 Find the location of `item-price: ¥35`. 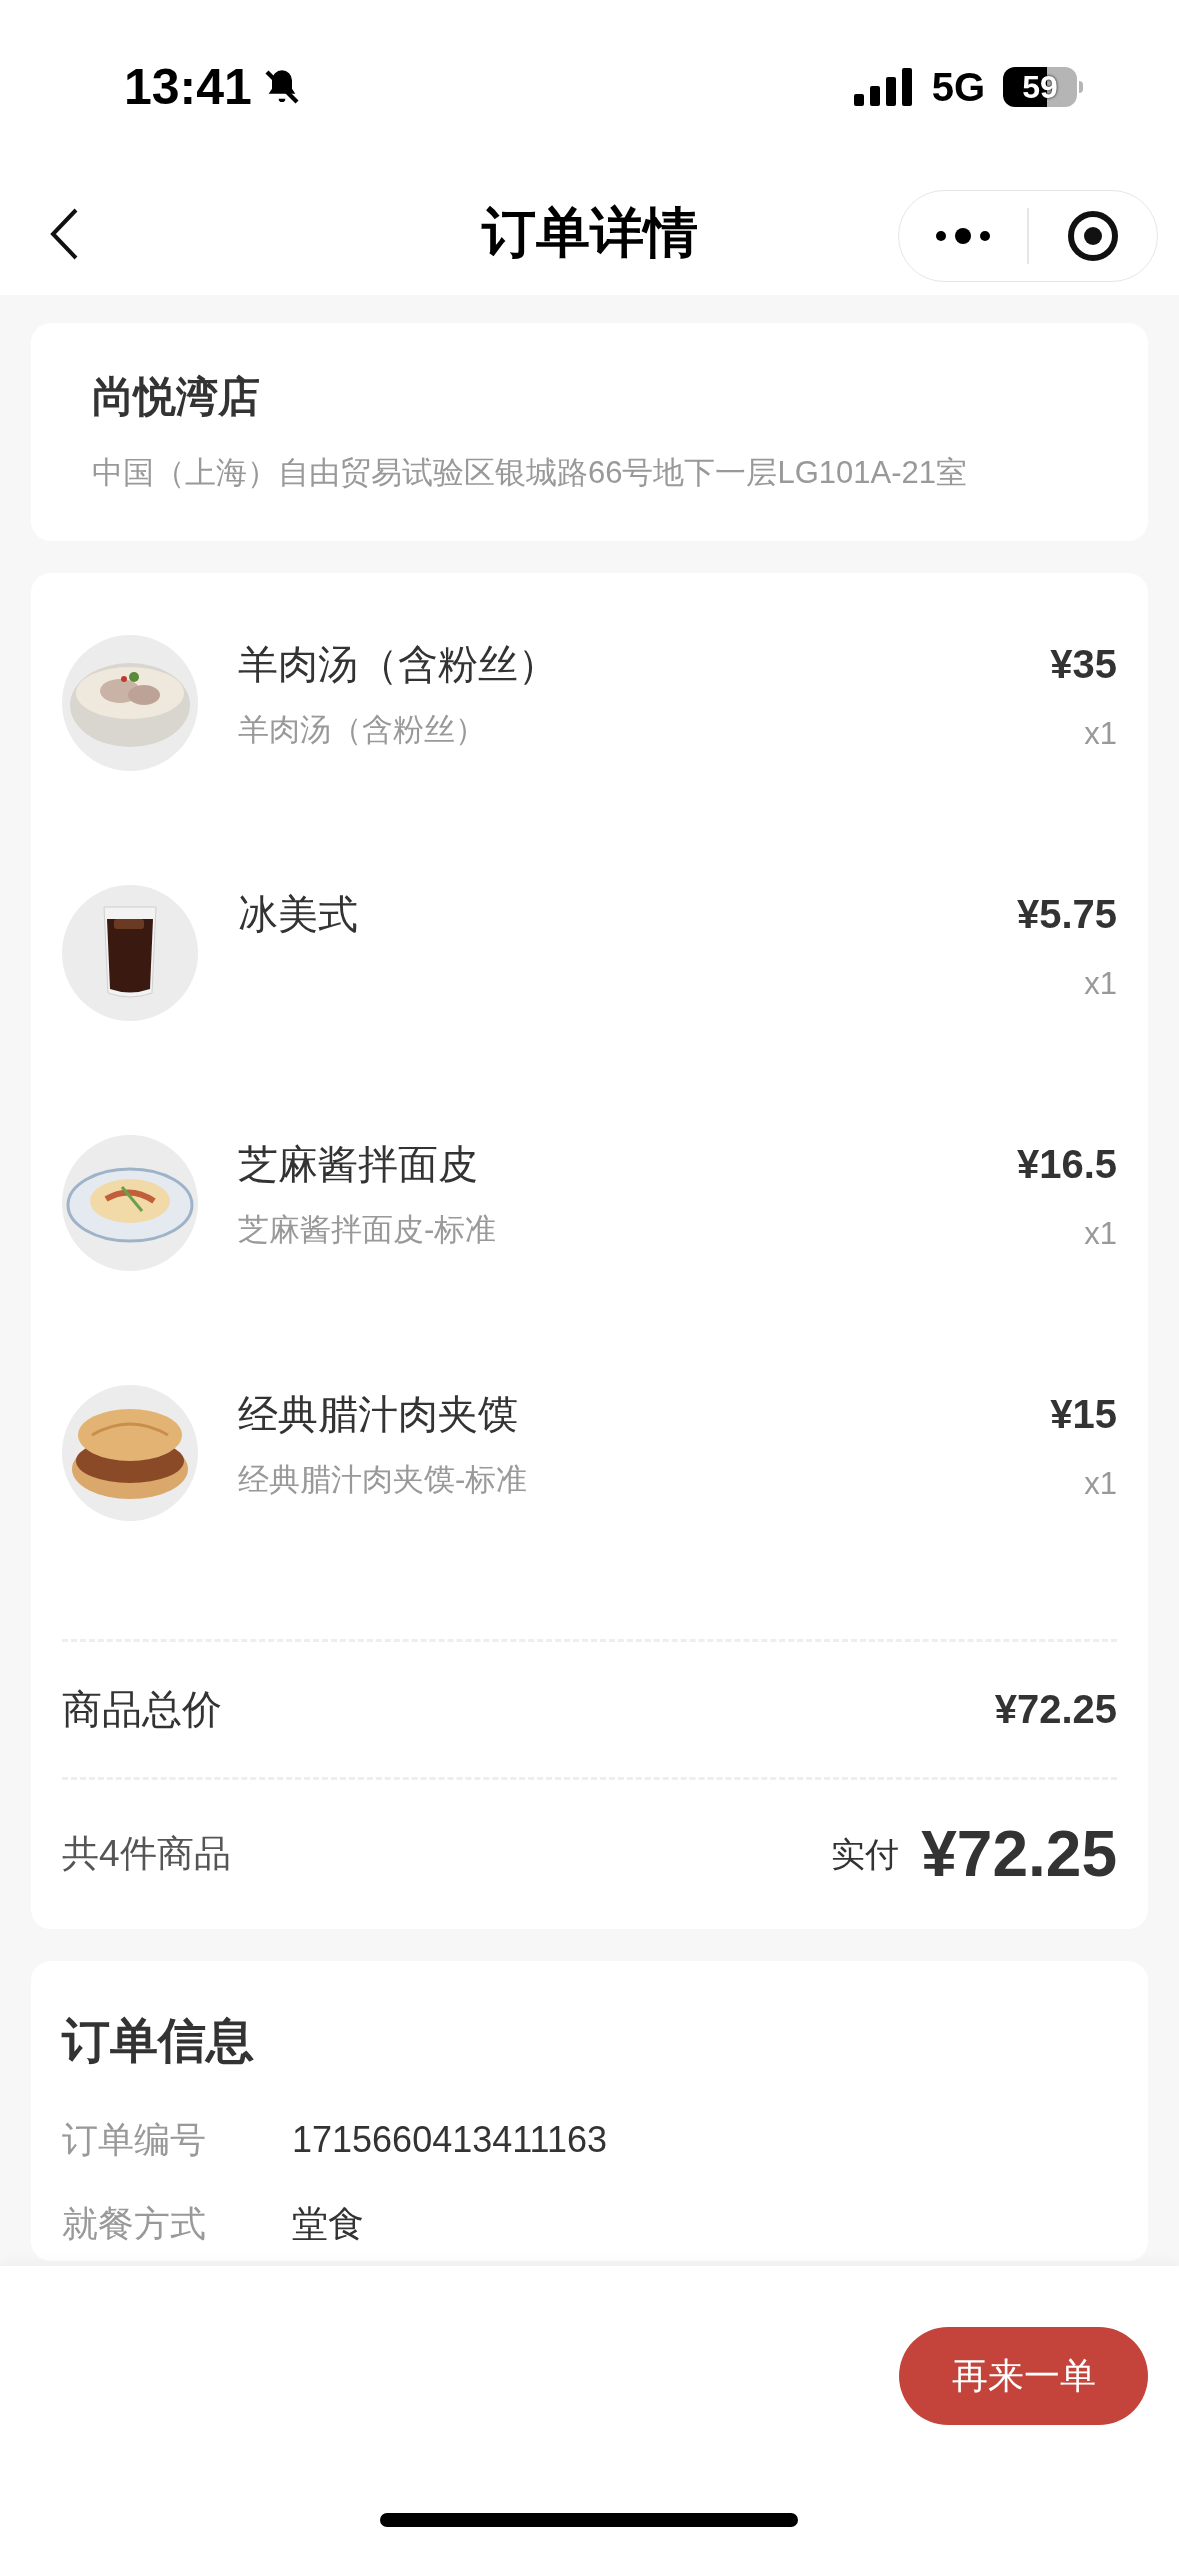

item-price: ¥35 is located at coordinates (1083, 664).